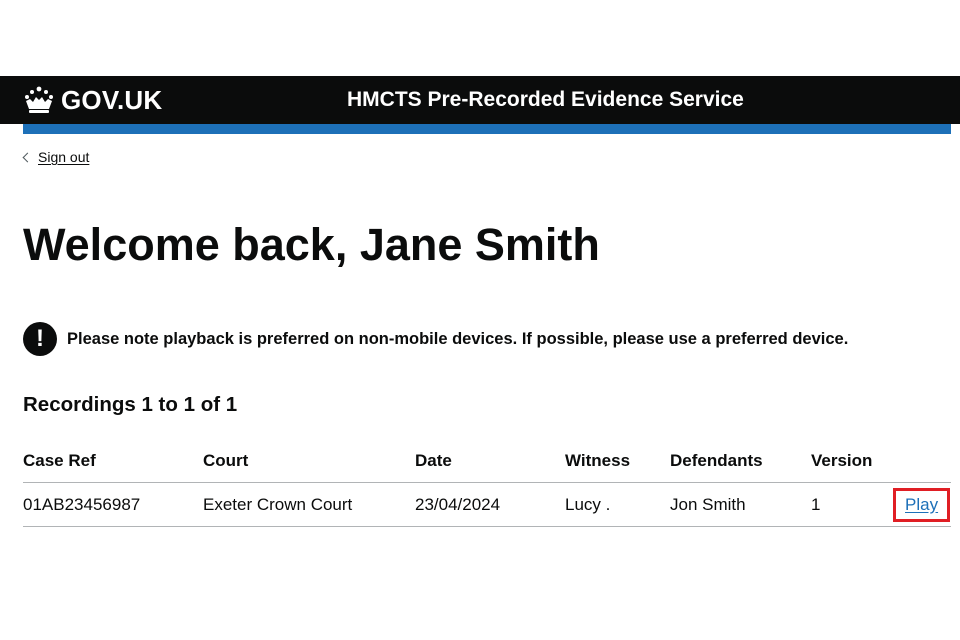 This screenshot has width=960, height=640. I want to click on govuk-logo-link: GOV.UK, so click(92, 100).